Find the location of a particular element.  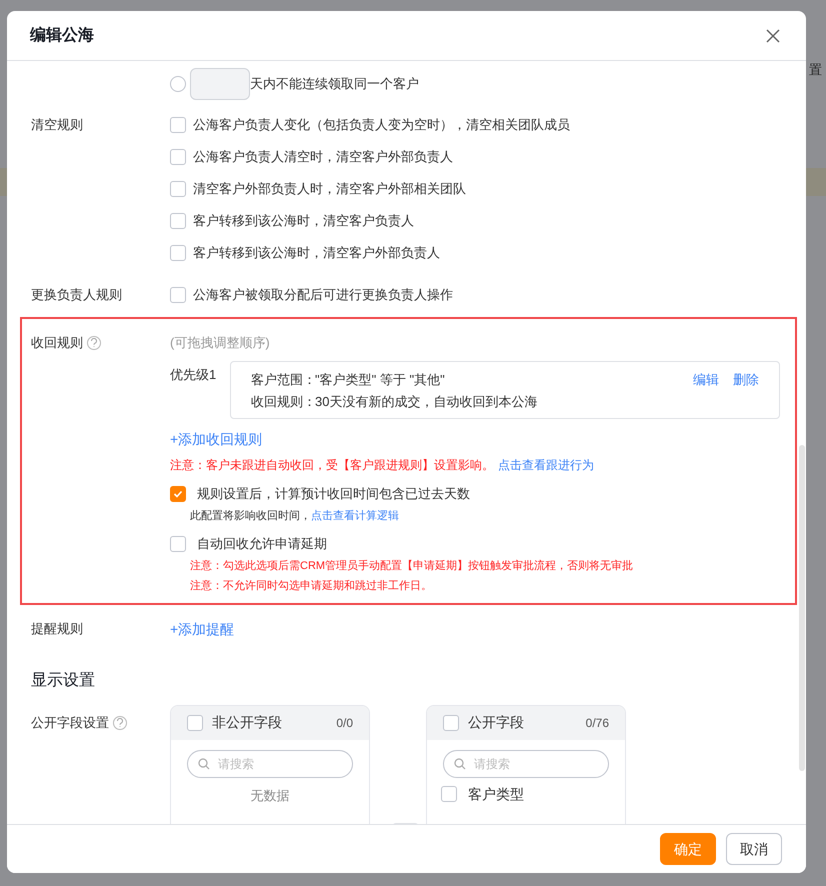

add-rule-link: +添加收回规则 is located at coordinates (216, 439).